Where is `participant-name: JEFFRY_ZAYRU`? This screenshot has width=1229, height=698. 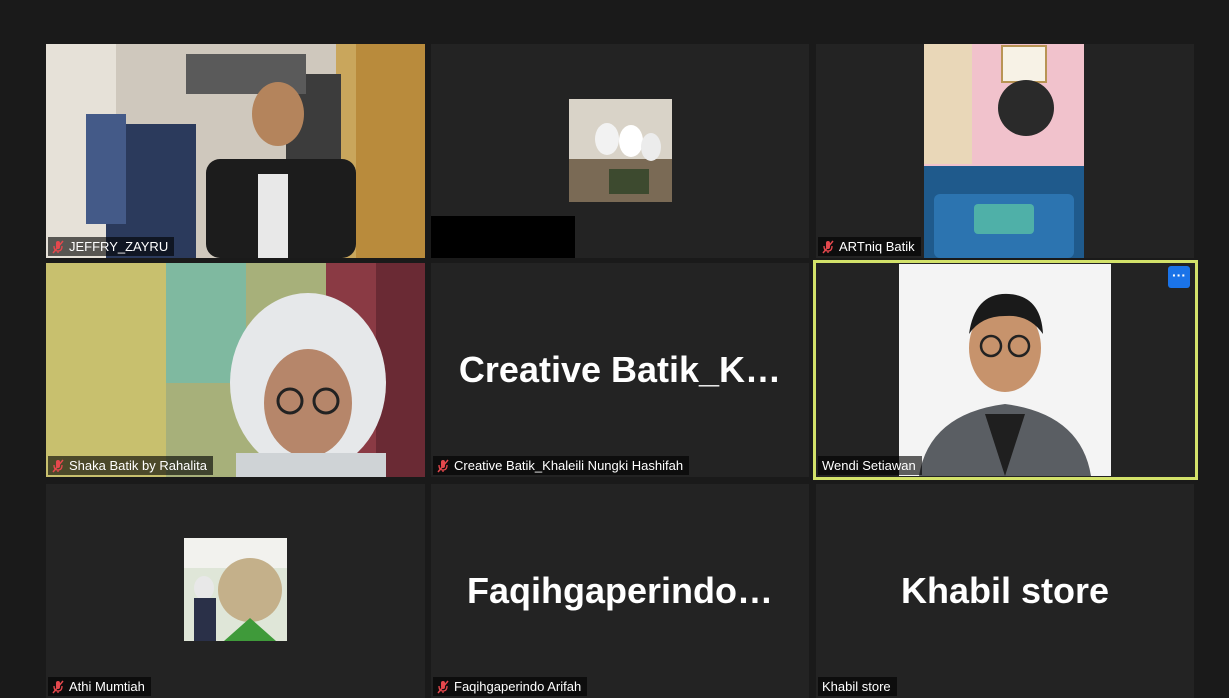 participant-name: JEFFRY_ZAYRU is located at coordinates (119, 246).